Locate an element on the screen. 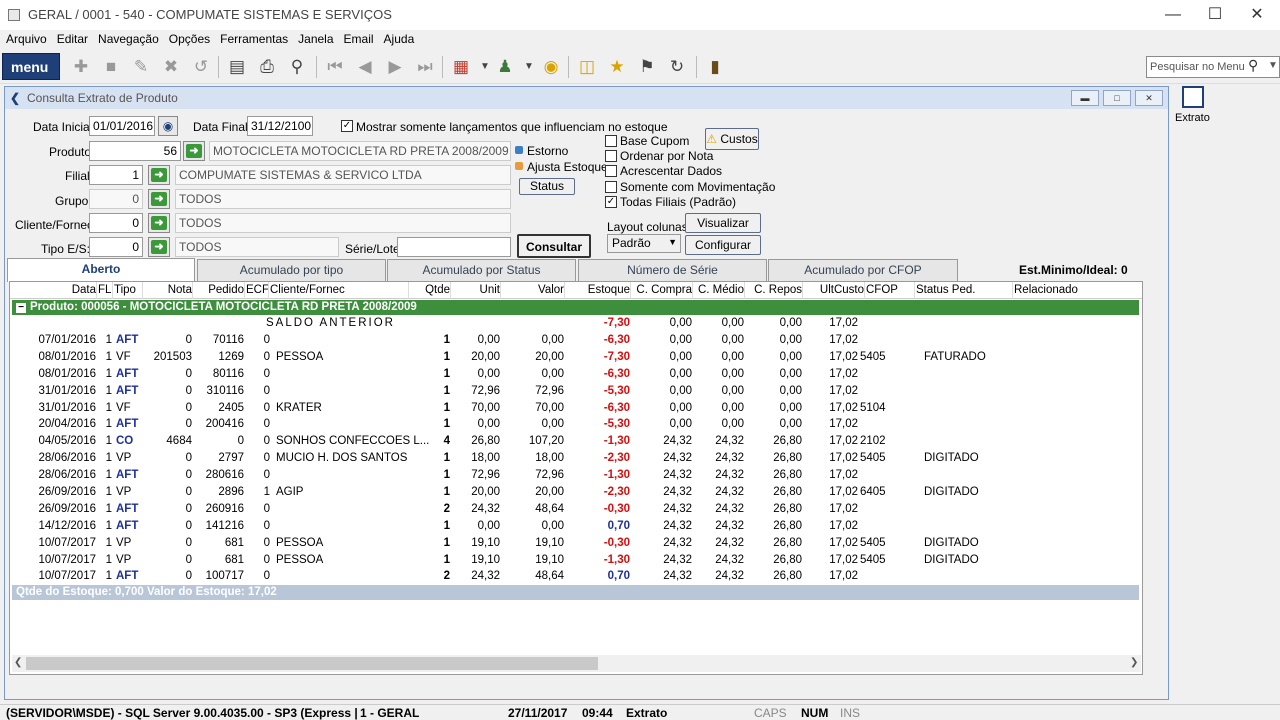 This screenshot has width=1280, height=720. favorite-icon: ★ is located at coordinates (617, 67).